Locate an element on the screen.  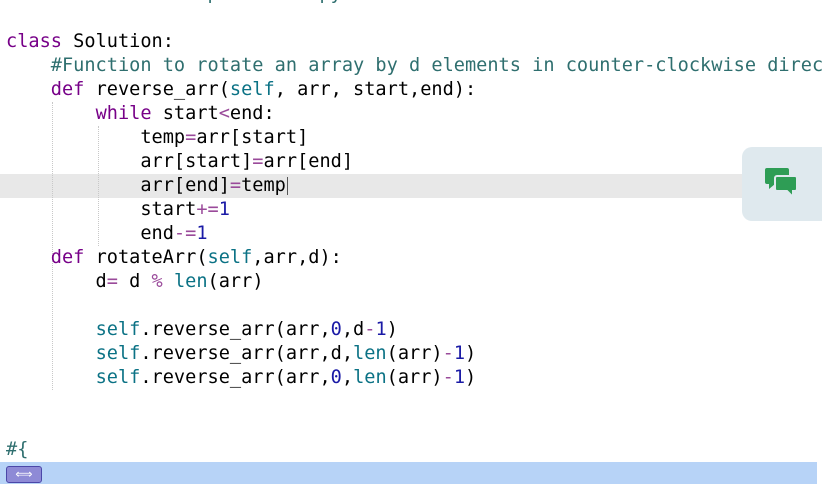
code-token: % is located at coordinates (157, 281).